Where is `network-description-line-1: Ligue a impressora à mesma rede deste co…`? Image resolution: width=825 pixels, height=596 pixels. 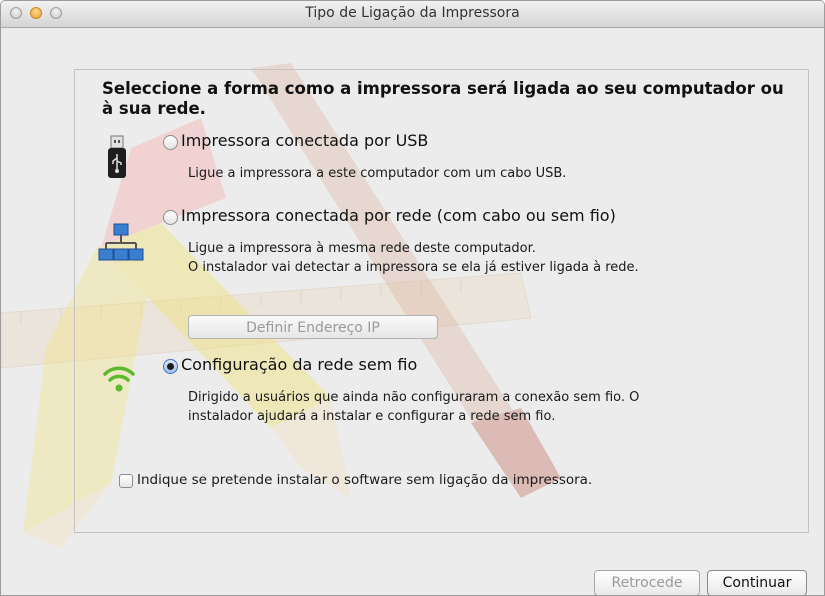
network-description-line-1: Ligue a impressora à mesma rede deste co… is located at coordinates (362, 248).